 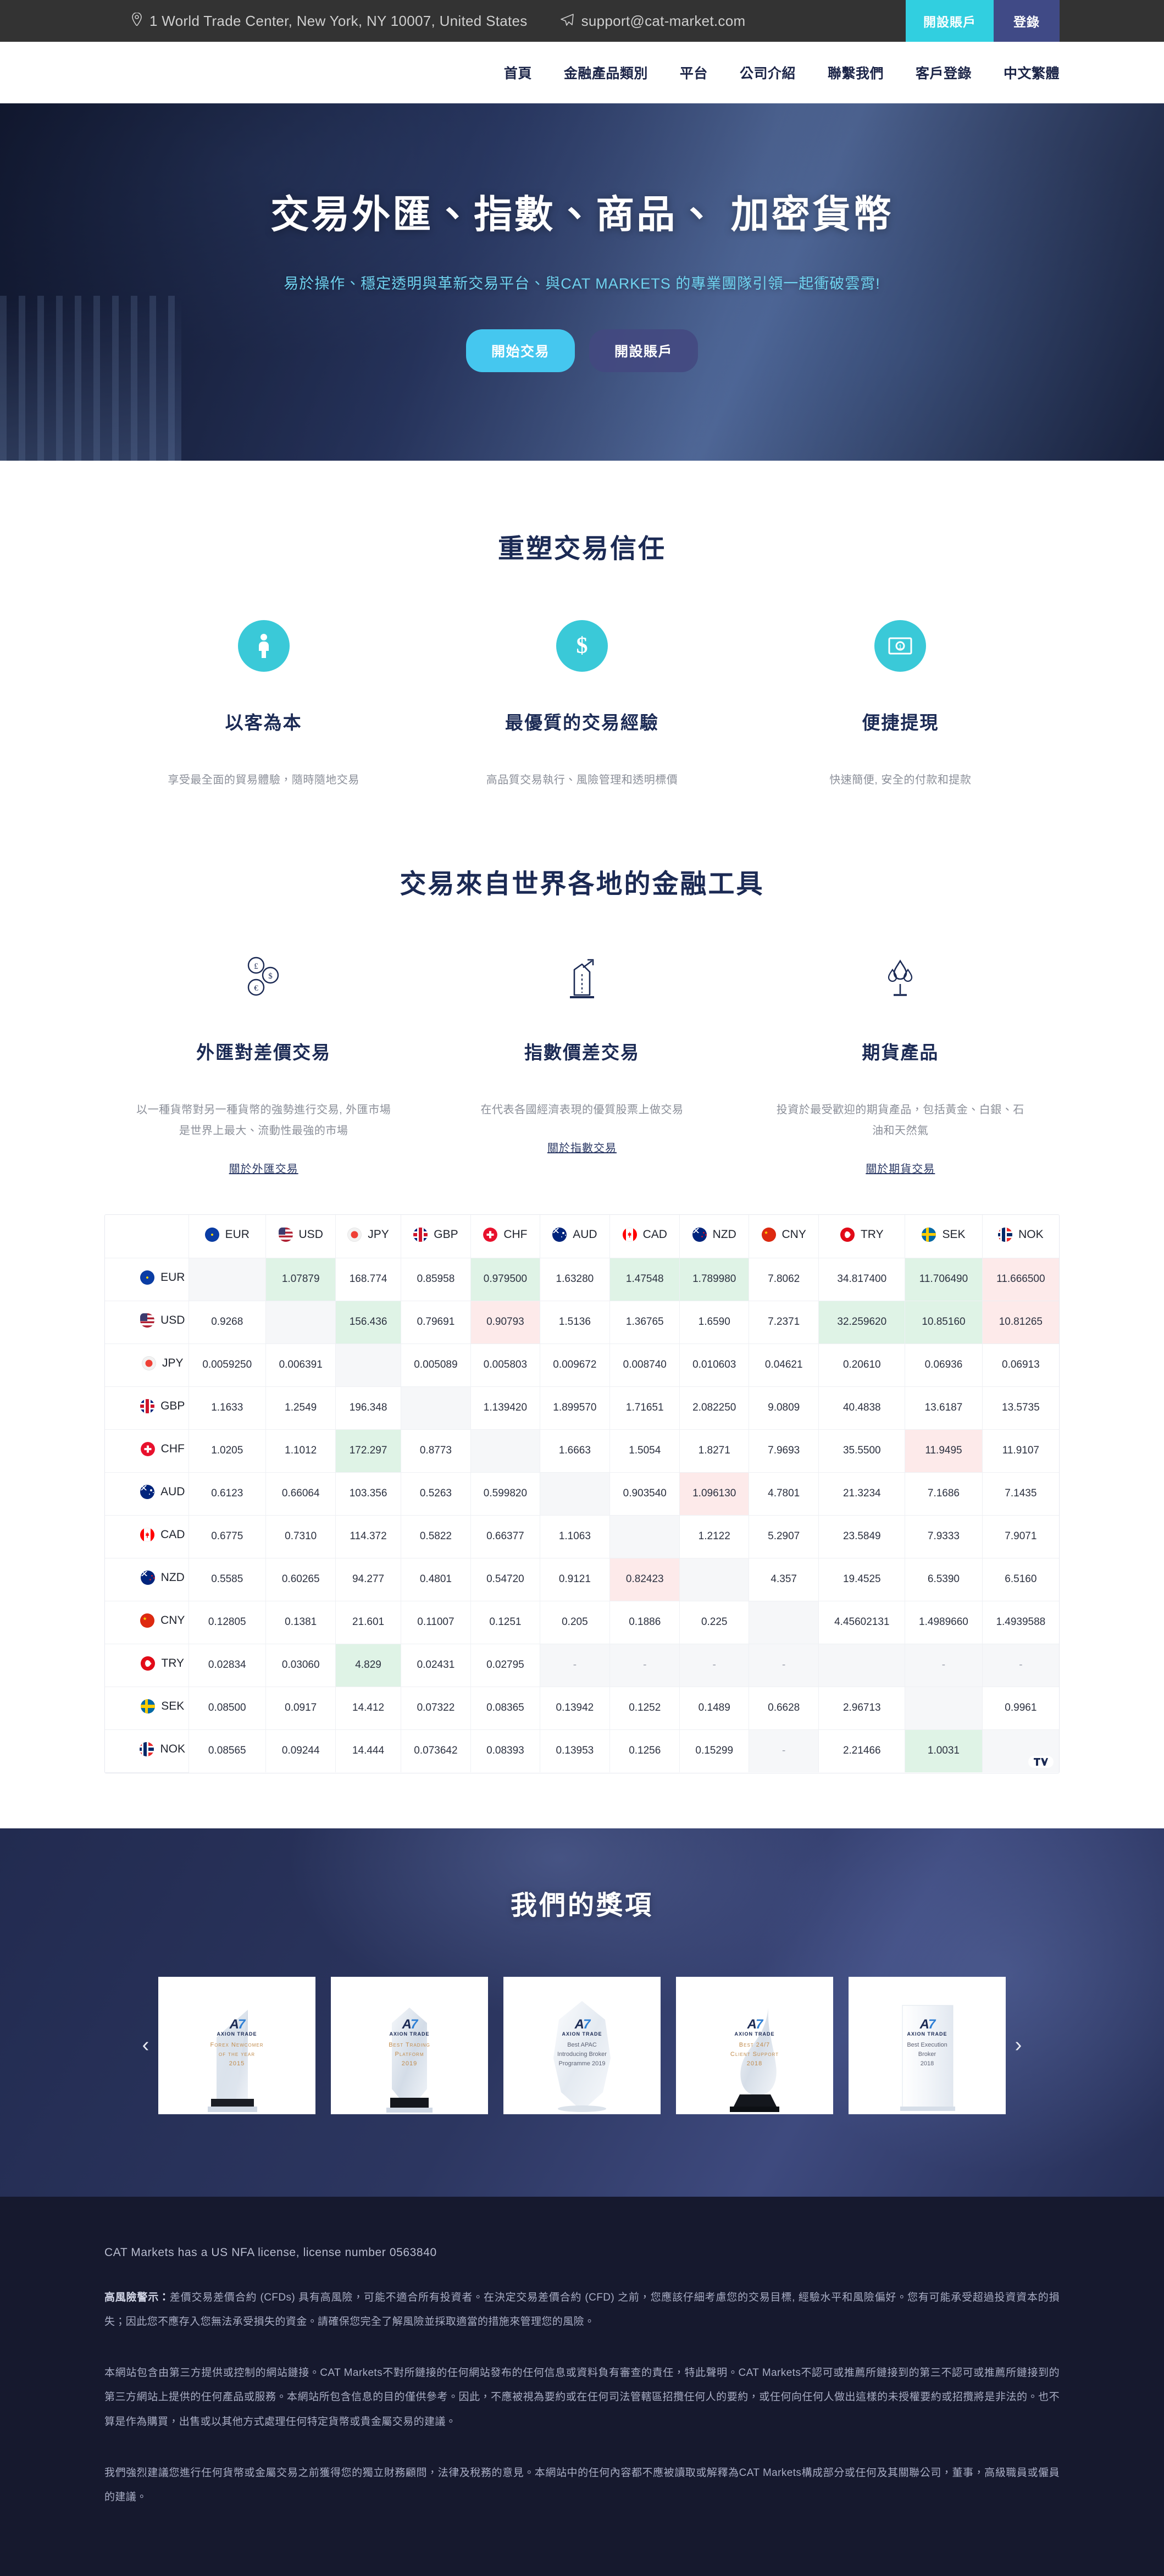 What do you see at coordinates (784, 1708) in the screenshot?
I see `fx-rate-cell: 0.6628` at bounding box center [784, 1708].